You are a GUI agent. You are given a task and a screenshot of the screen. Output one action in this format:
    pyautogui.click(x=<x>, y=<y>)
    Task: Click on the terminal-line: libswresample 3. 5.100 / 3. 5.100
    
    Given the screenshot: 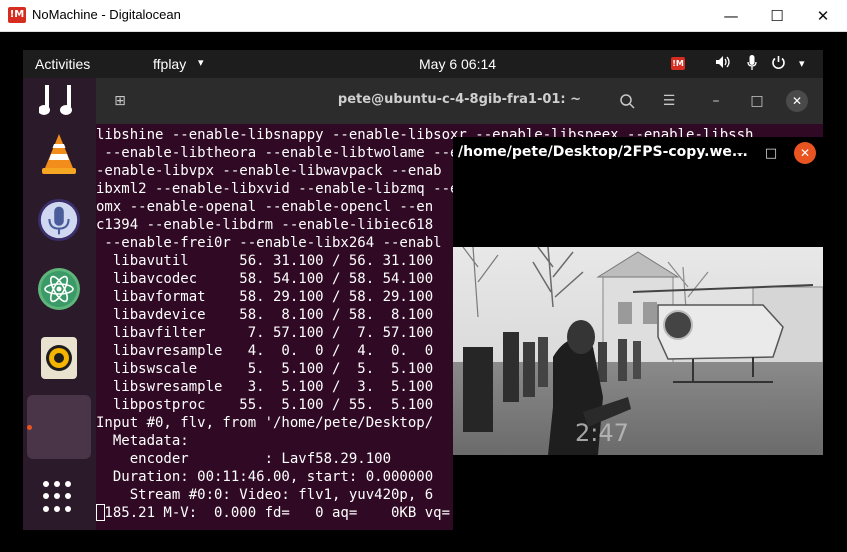 What is the action you would take?
    pyautogui.click(x=265, y=387)
    